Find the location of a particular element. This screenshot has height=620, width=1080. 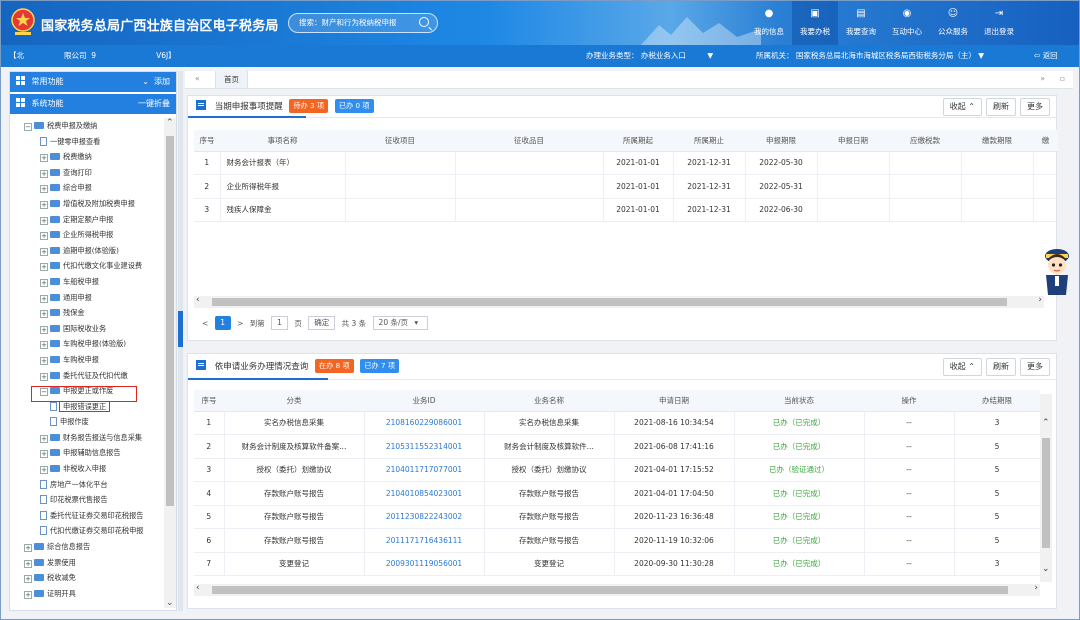

tree-node: + 委托代征及代扣代缴 is located at coordinates (87, 376).